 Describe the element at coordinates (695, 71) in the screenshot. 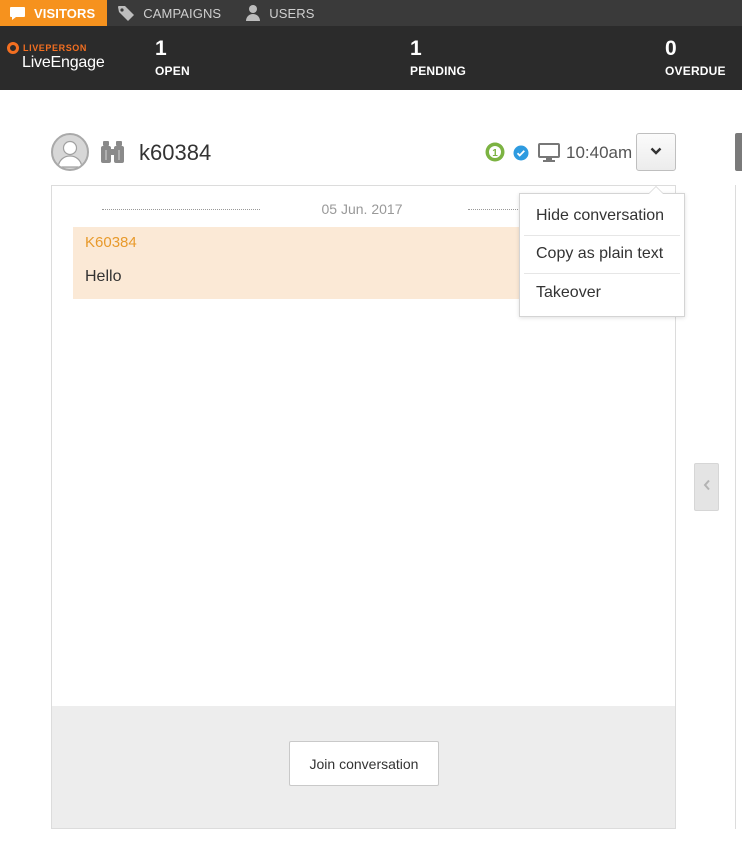

I see `stat-overdue-label: OVERDUE` at that location.